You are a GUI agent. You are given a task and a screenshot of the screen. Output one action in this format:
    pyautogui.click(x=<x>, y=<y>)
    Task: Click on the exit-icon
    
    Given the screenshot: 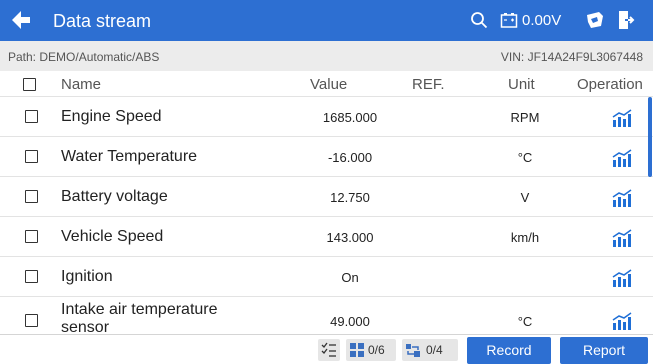 What is the action you would take?
    pyautogui.click(x=626, y=20)
    